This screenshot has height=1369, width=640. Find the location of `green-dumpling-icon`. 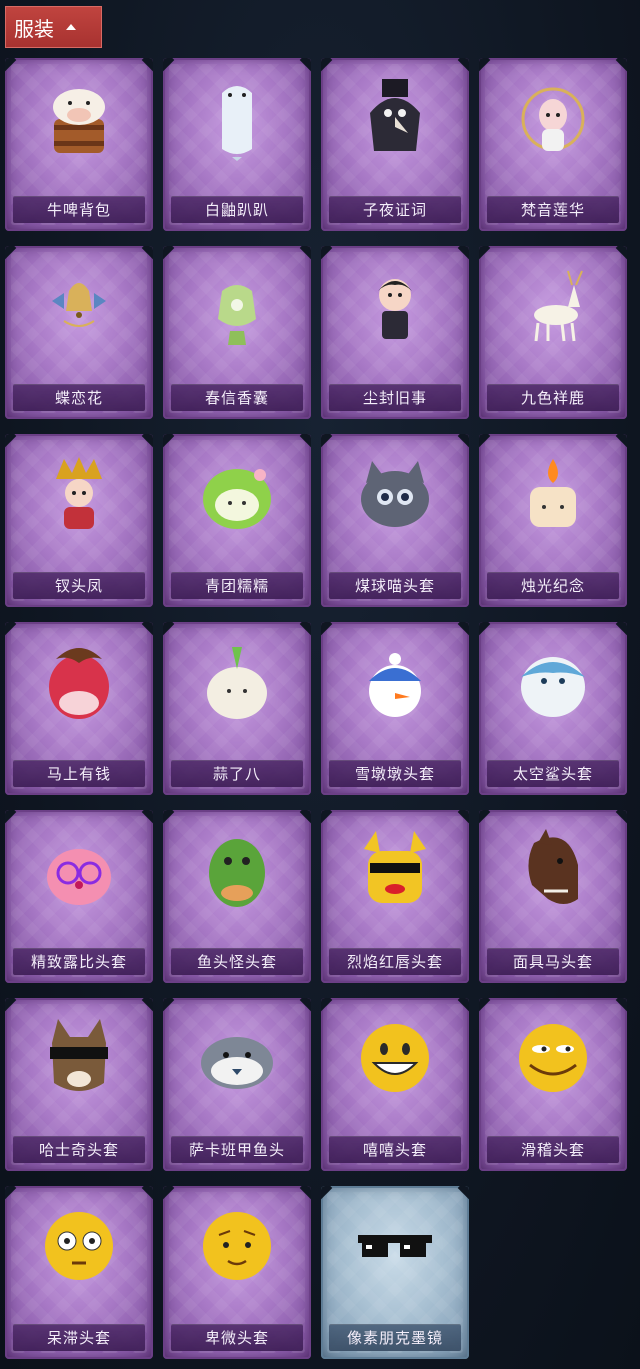

green-dumpling-icon is located at coordinates (237, 494).